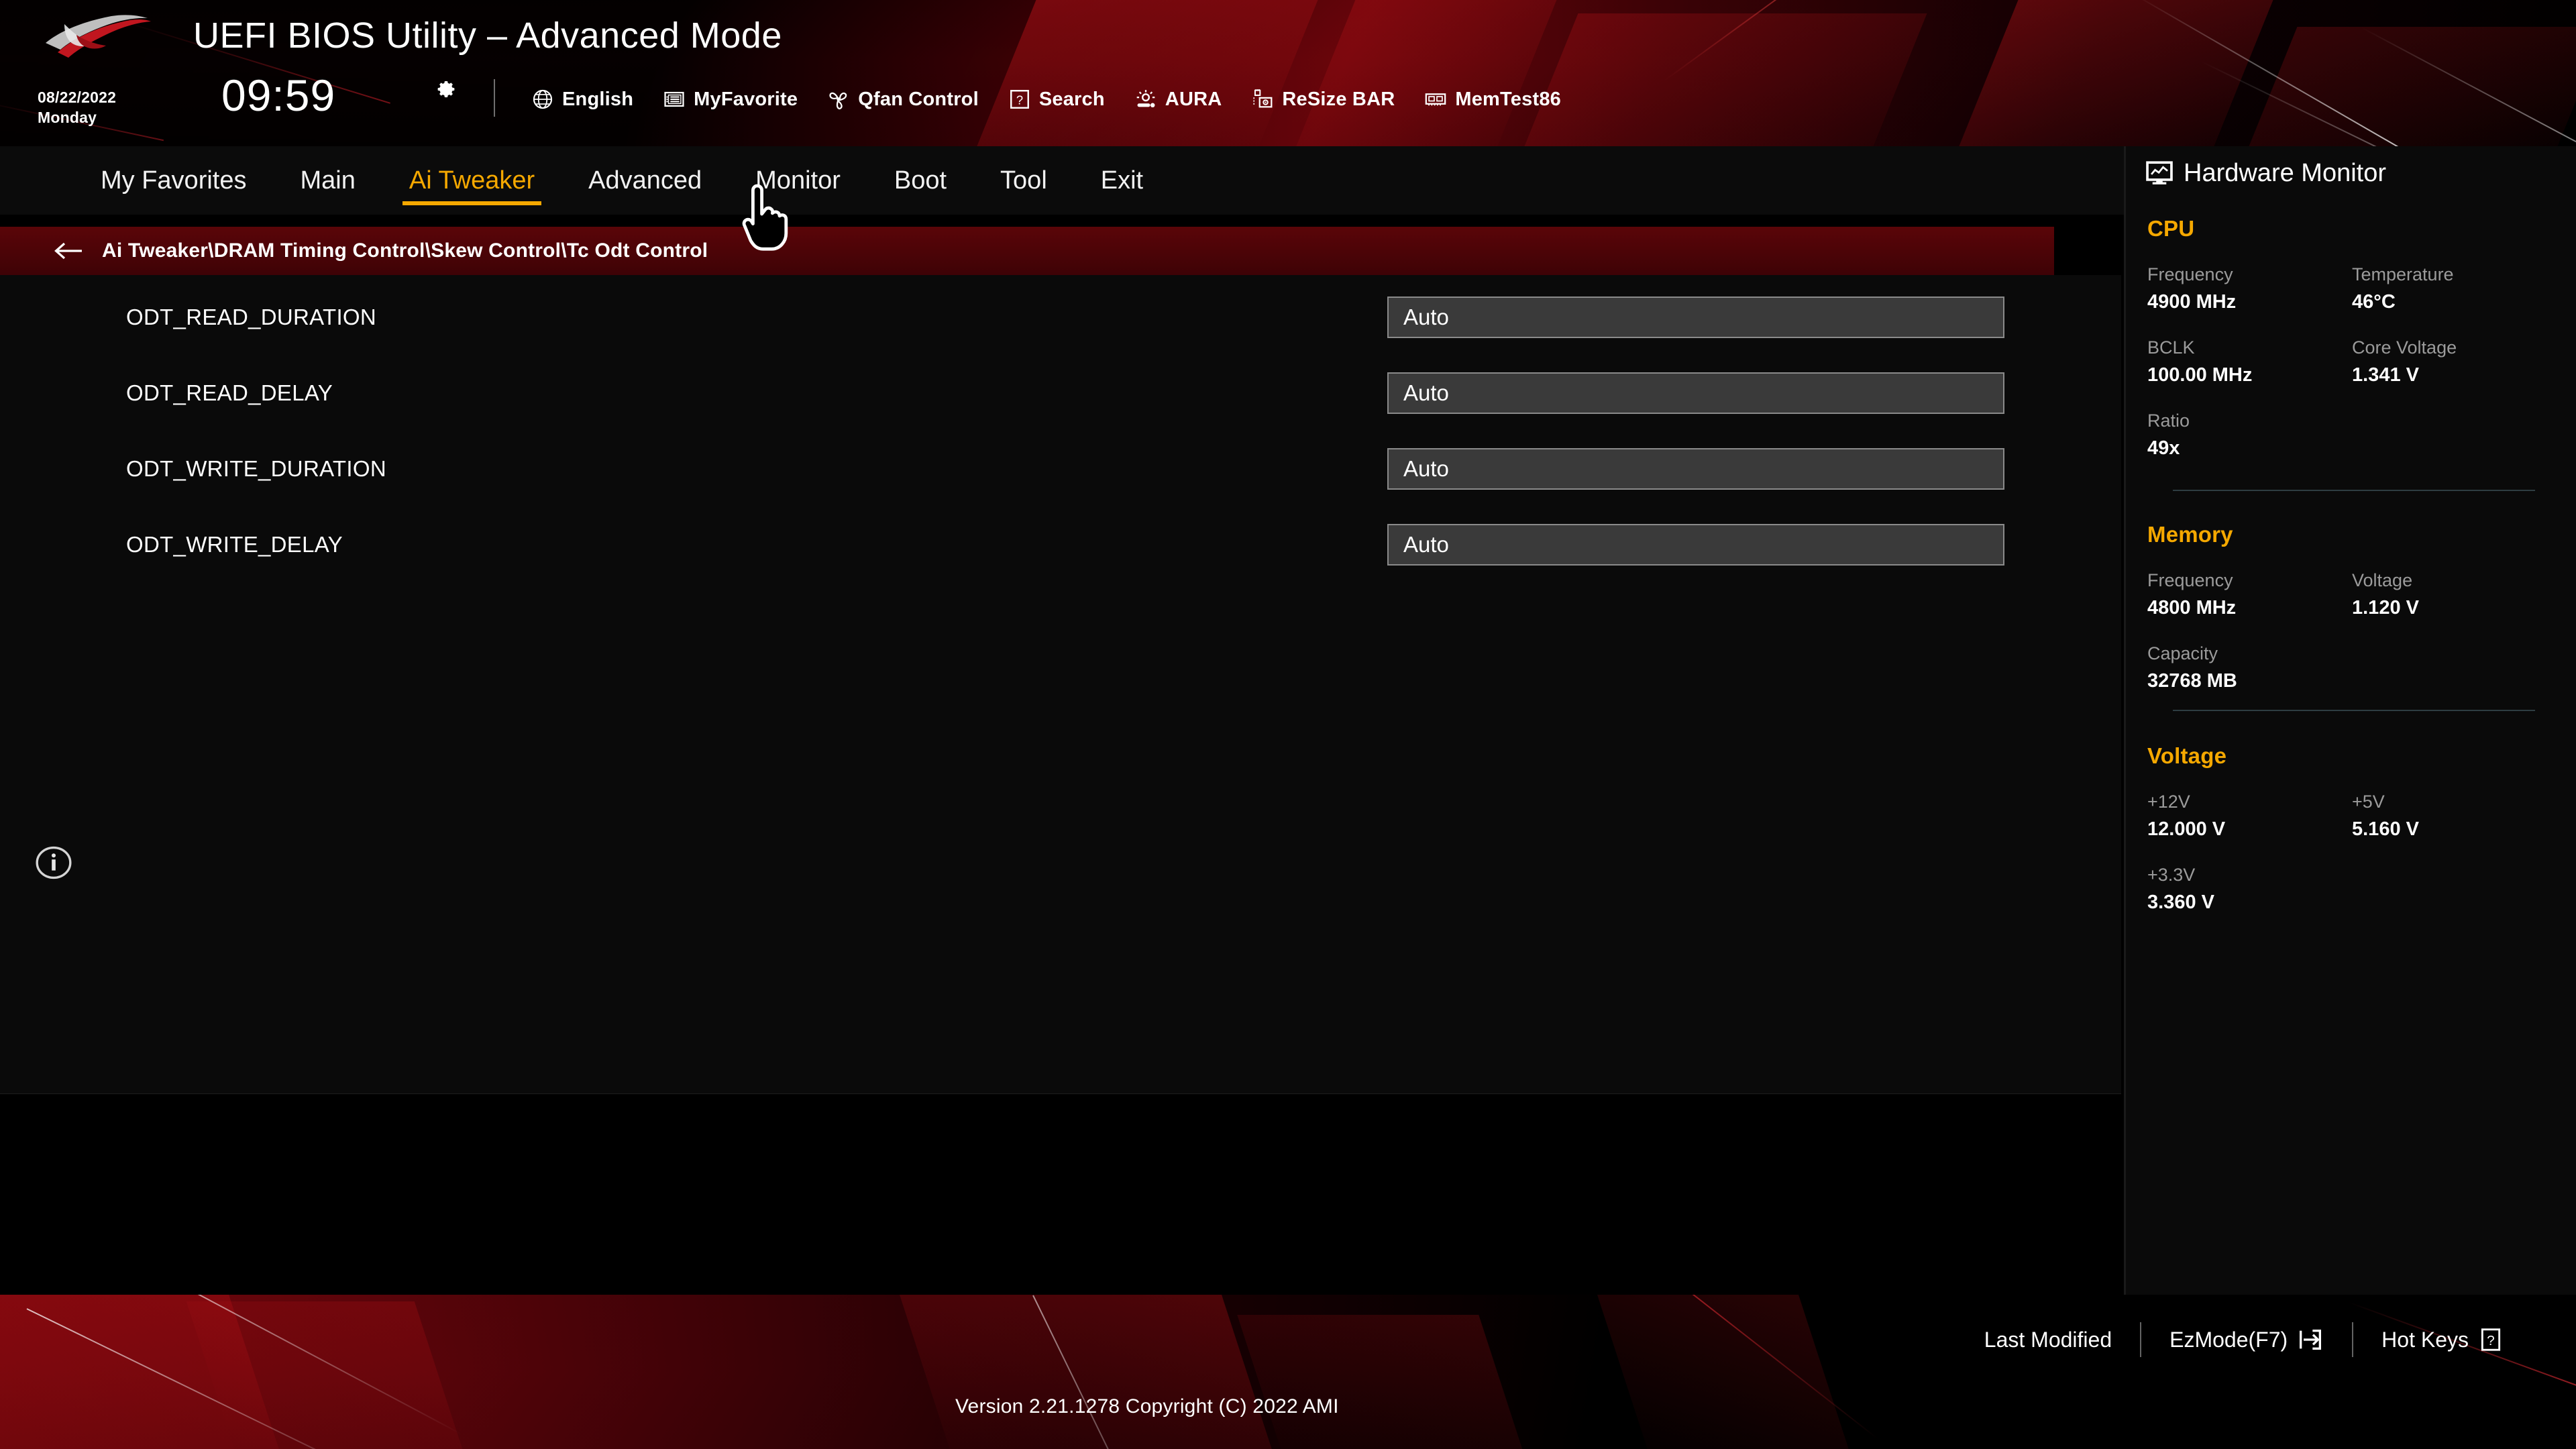 This screenshot has width=2576, height=1449. I want to click on tab-label: Tool, so click(1023, 180).